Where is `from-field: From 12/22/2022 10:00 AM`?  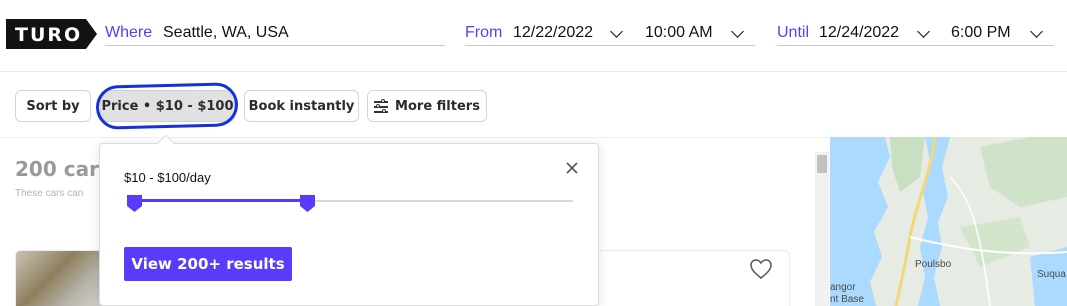
from-field: From 12/22/2022 10:00 AM is located at coordinates (610, 34).